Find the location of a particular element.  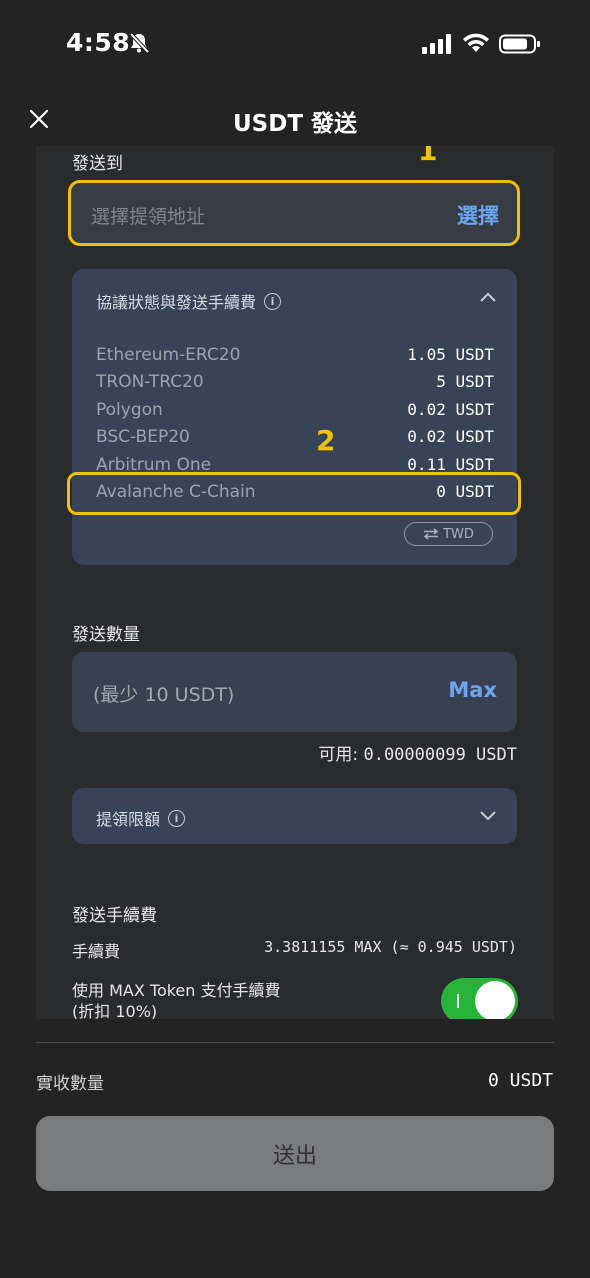

max-token-option: 使用 MAX Token 支付手續費 (折扣 10%) is located at coordinates (176, 999).